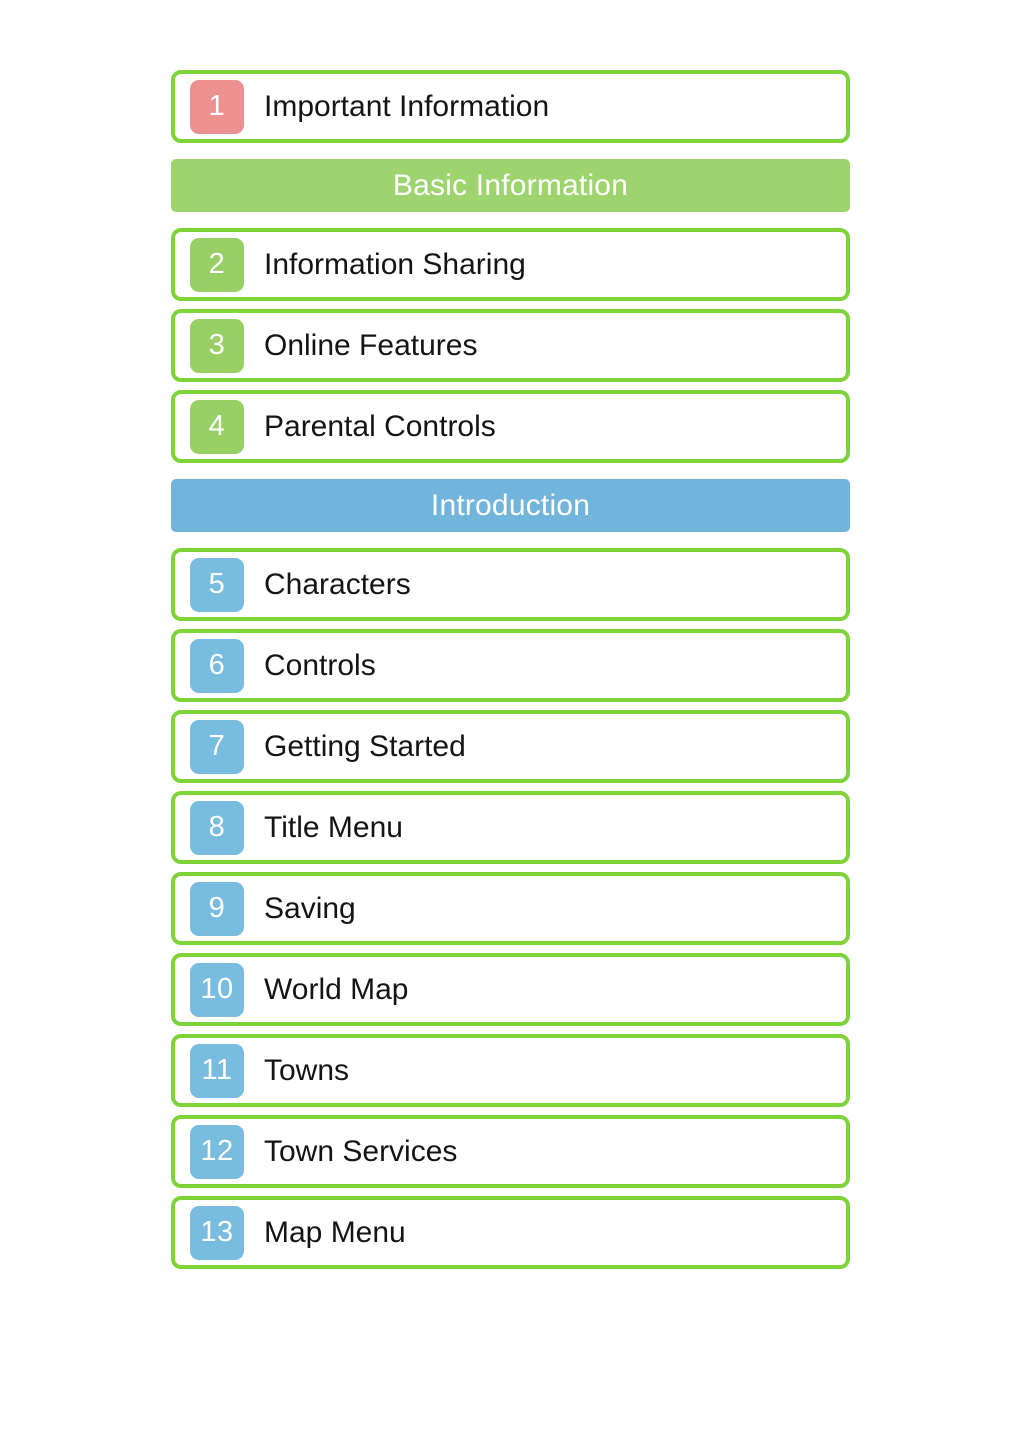 This screenshot has width=1020, height=1442. What do you see at coordinates (217, 908) in the screenshot?
I see `toc-entry-number-badge: 9` at bounding box center [217, 908].